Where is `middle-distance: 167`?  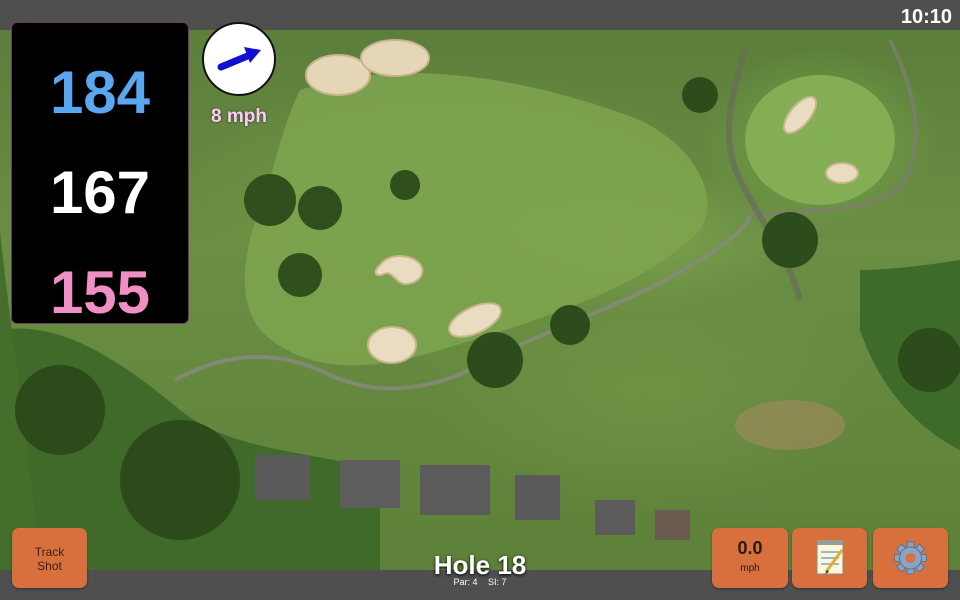
middle-distance: 167 is located at coordinates (100, 192).